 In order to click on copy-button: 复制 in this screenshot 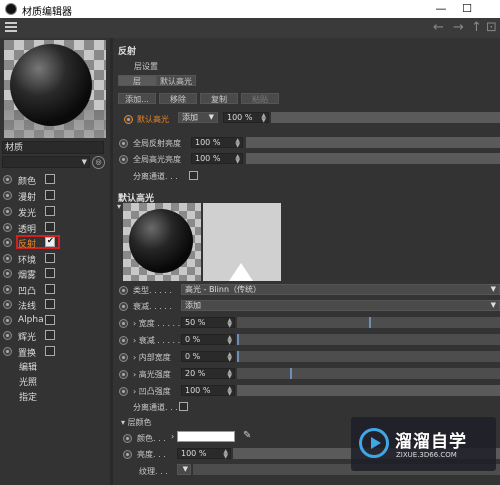, I will do `click(219, 98)`.